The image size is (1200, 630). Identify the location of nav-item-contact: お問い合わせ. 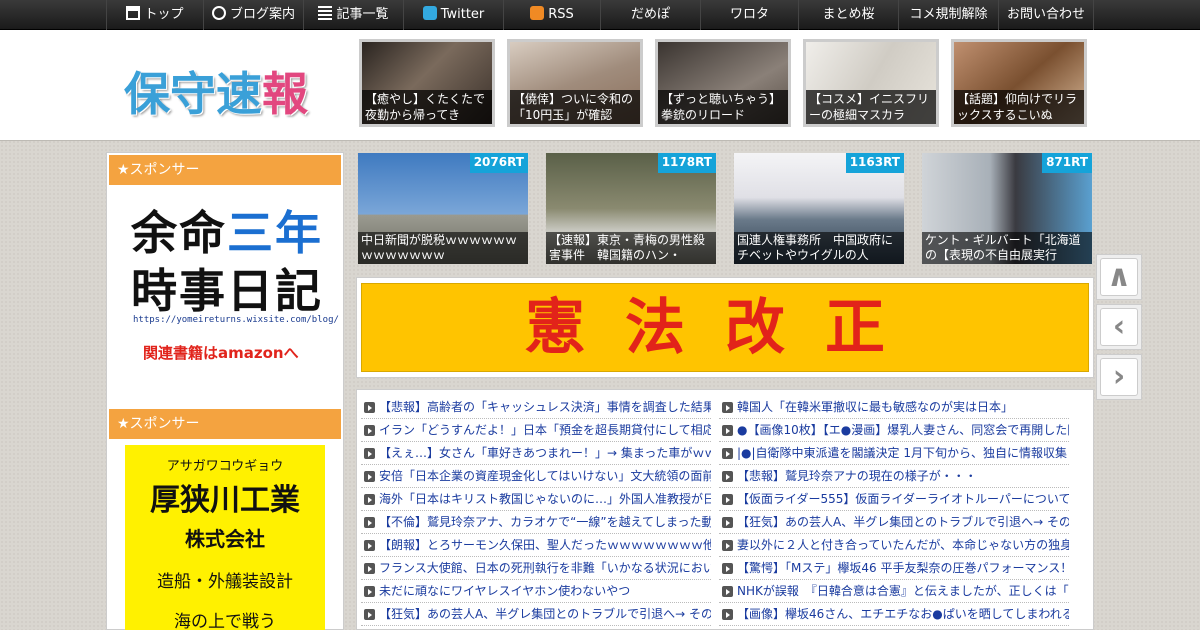
(1046, 15).